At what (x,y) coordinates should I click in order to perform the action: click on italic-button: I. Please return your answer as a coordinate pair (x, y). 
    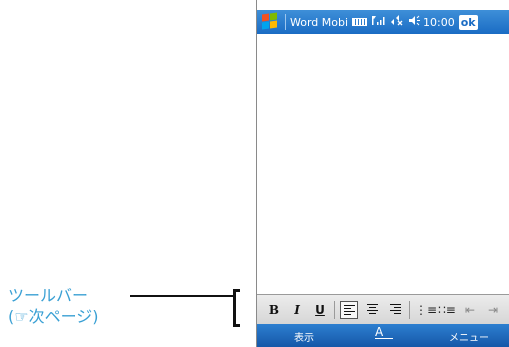
    Looking at the image, I should click on (297, 310).